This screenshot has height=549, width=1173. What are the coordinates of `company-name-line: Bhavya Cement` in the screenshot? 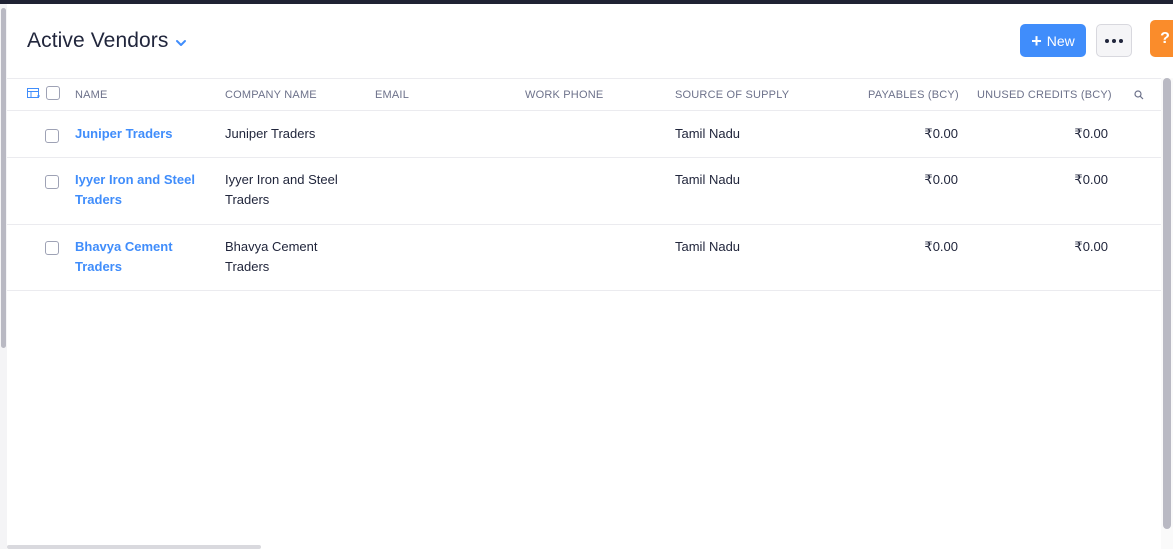 It's located at (271, 246).